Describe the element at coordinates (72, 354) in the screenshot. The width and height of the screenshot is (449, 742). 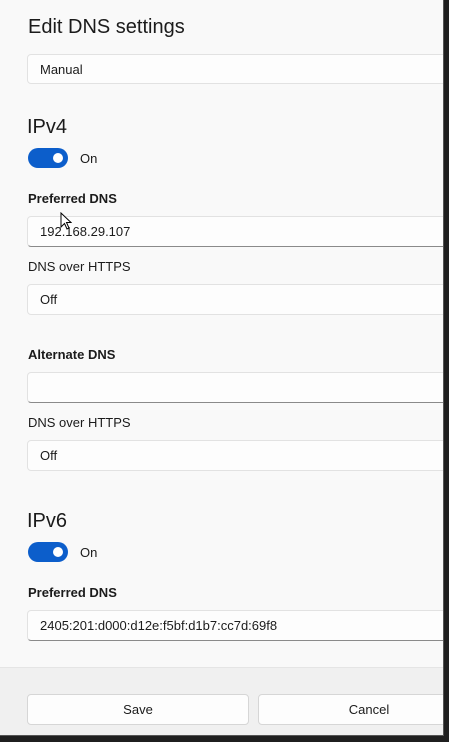
I see `ipv4-alternate-dns-label: Alternate DNS` at that location.